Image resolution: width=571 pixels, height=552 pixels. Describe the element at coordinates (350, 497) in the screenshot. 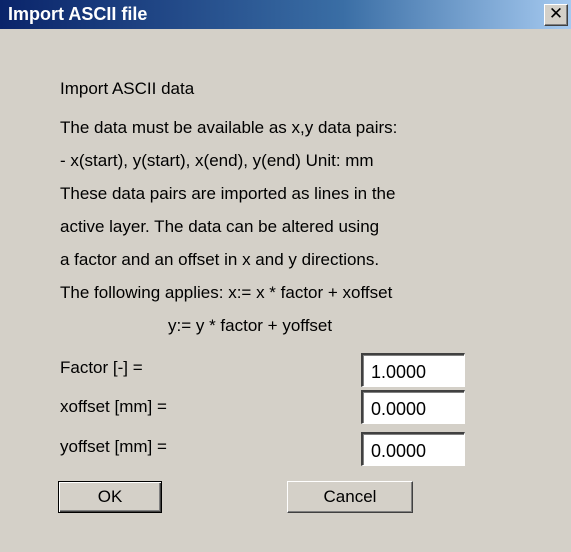

I see `cancel-button: Cancel` at that location.